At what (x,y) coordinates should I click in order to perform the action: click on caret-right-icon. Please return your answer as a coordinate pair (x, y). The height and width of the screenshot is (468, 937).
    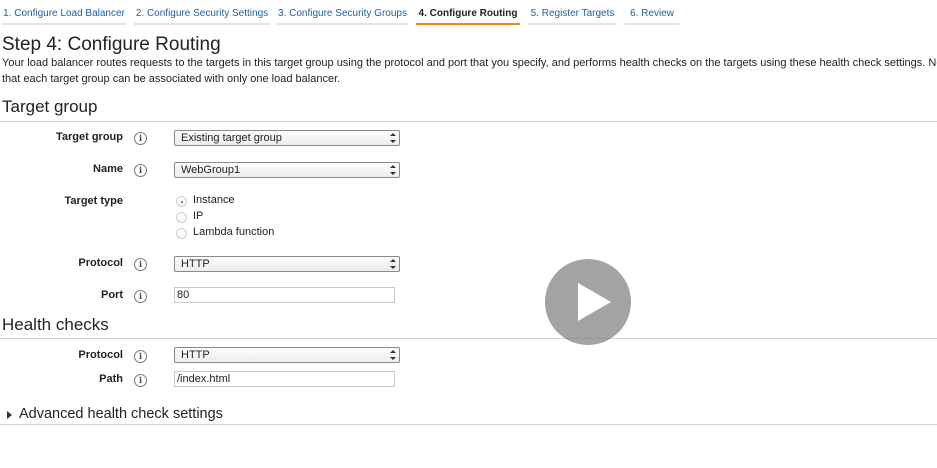
    Looking at the image, I should click on (9, 415).